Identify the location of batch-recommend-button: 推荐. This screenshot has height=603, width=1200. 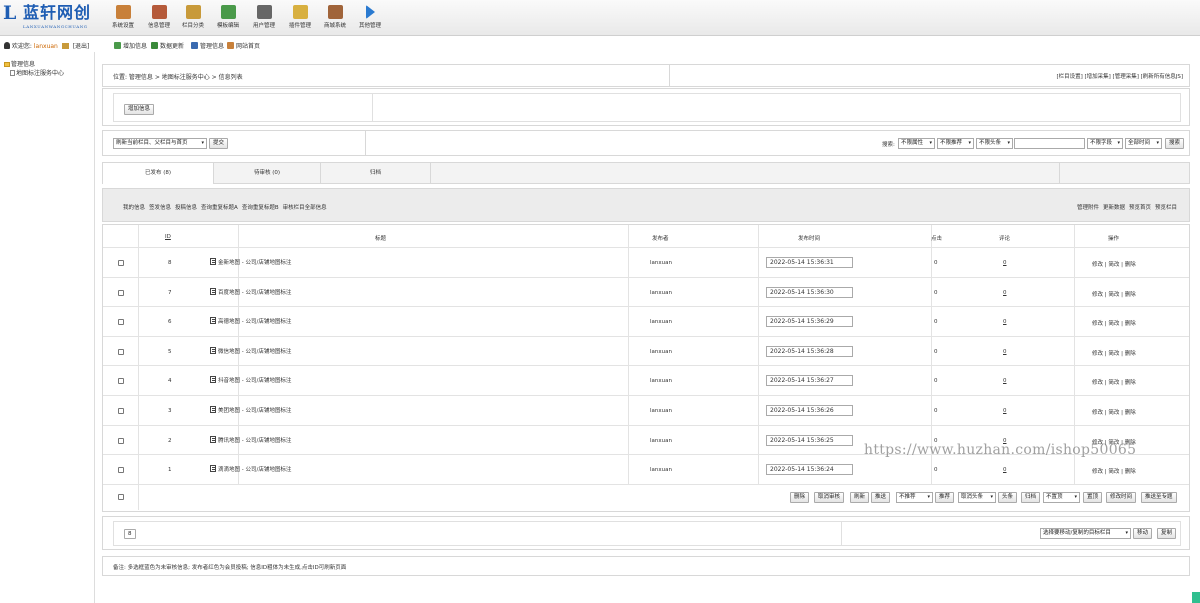
(945, 497).